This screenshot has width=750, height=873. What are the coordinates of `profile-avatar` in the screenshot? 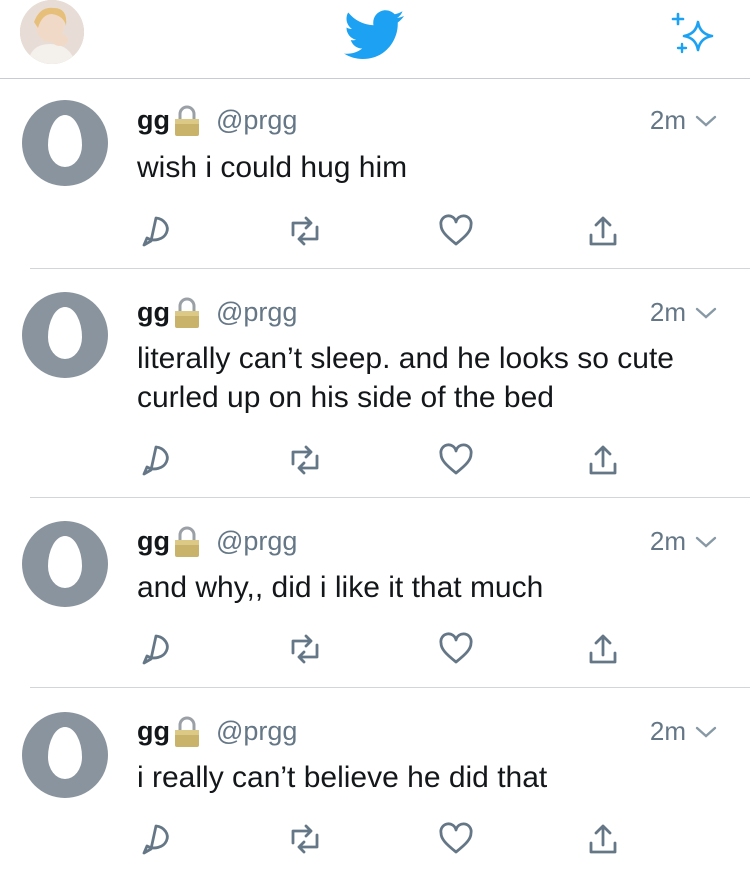 It's located at (52, 32).